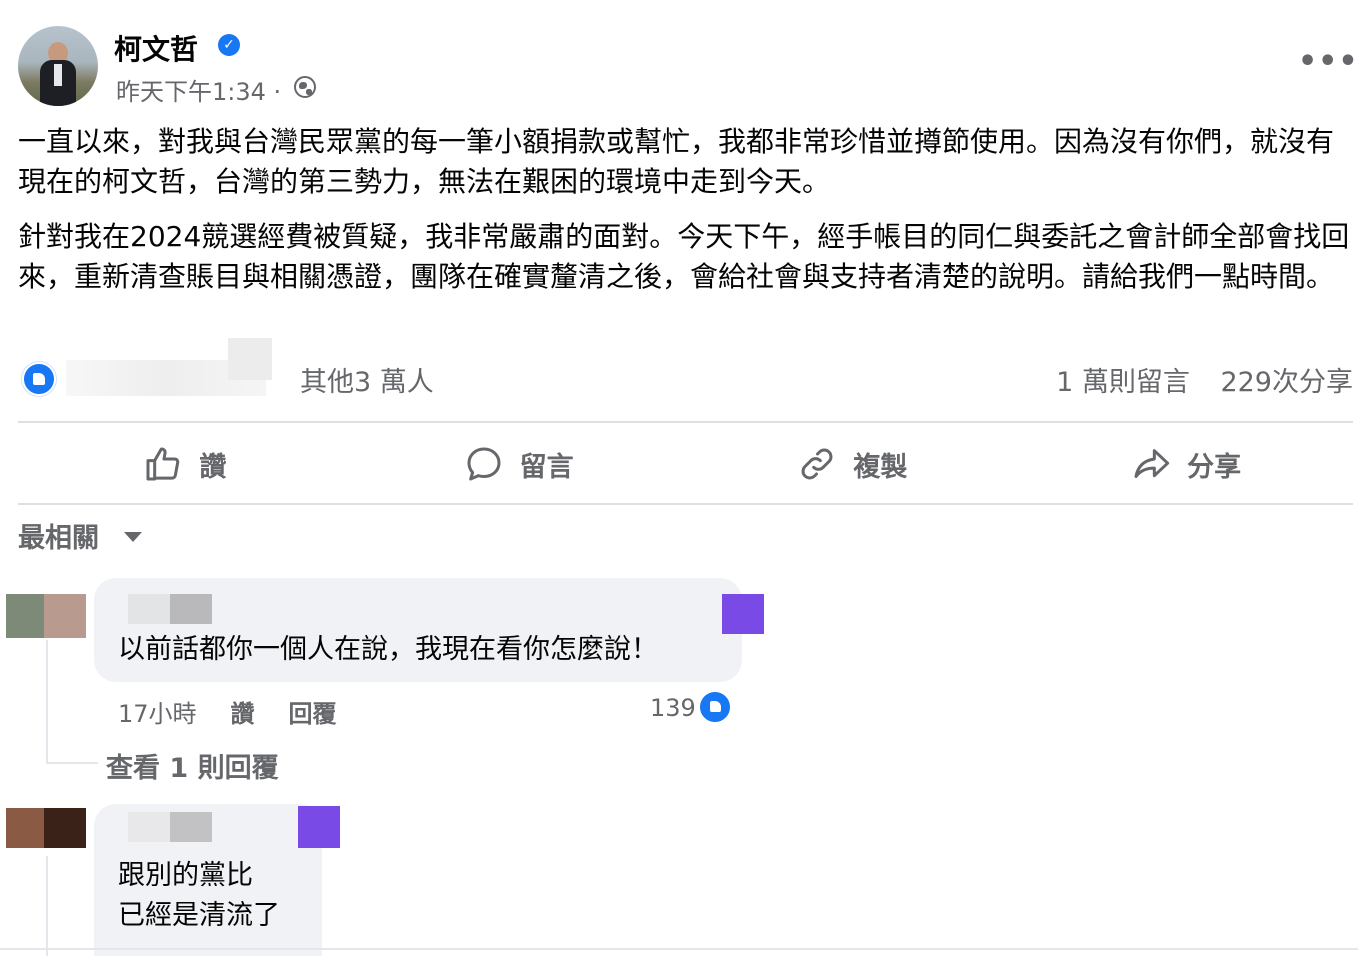 The height and width of the screenshot is (956, 1358). I want to click on comment-reply-button: 回覆, so click(313, 714).